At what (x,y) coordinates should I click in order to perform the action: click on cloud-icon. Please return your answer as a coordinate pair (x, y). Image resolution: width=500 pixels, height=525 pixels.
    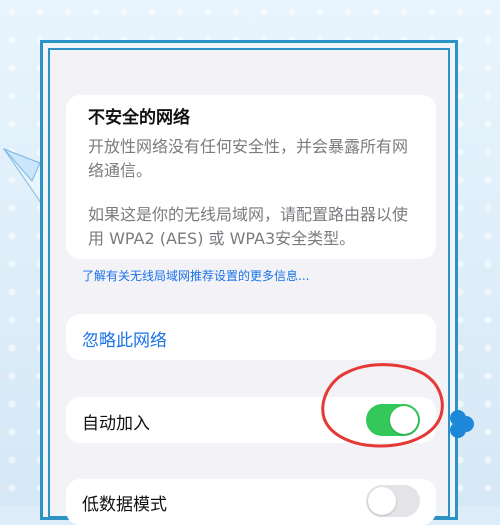
    Looking at the image, I should click on (462, 424).